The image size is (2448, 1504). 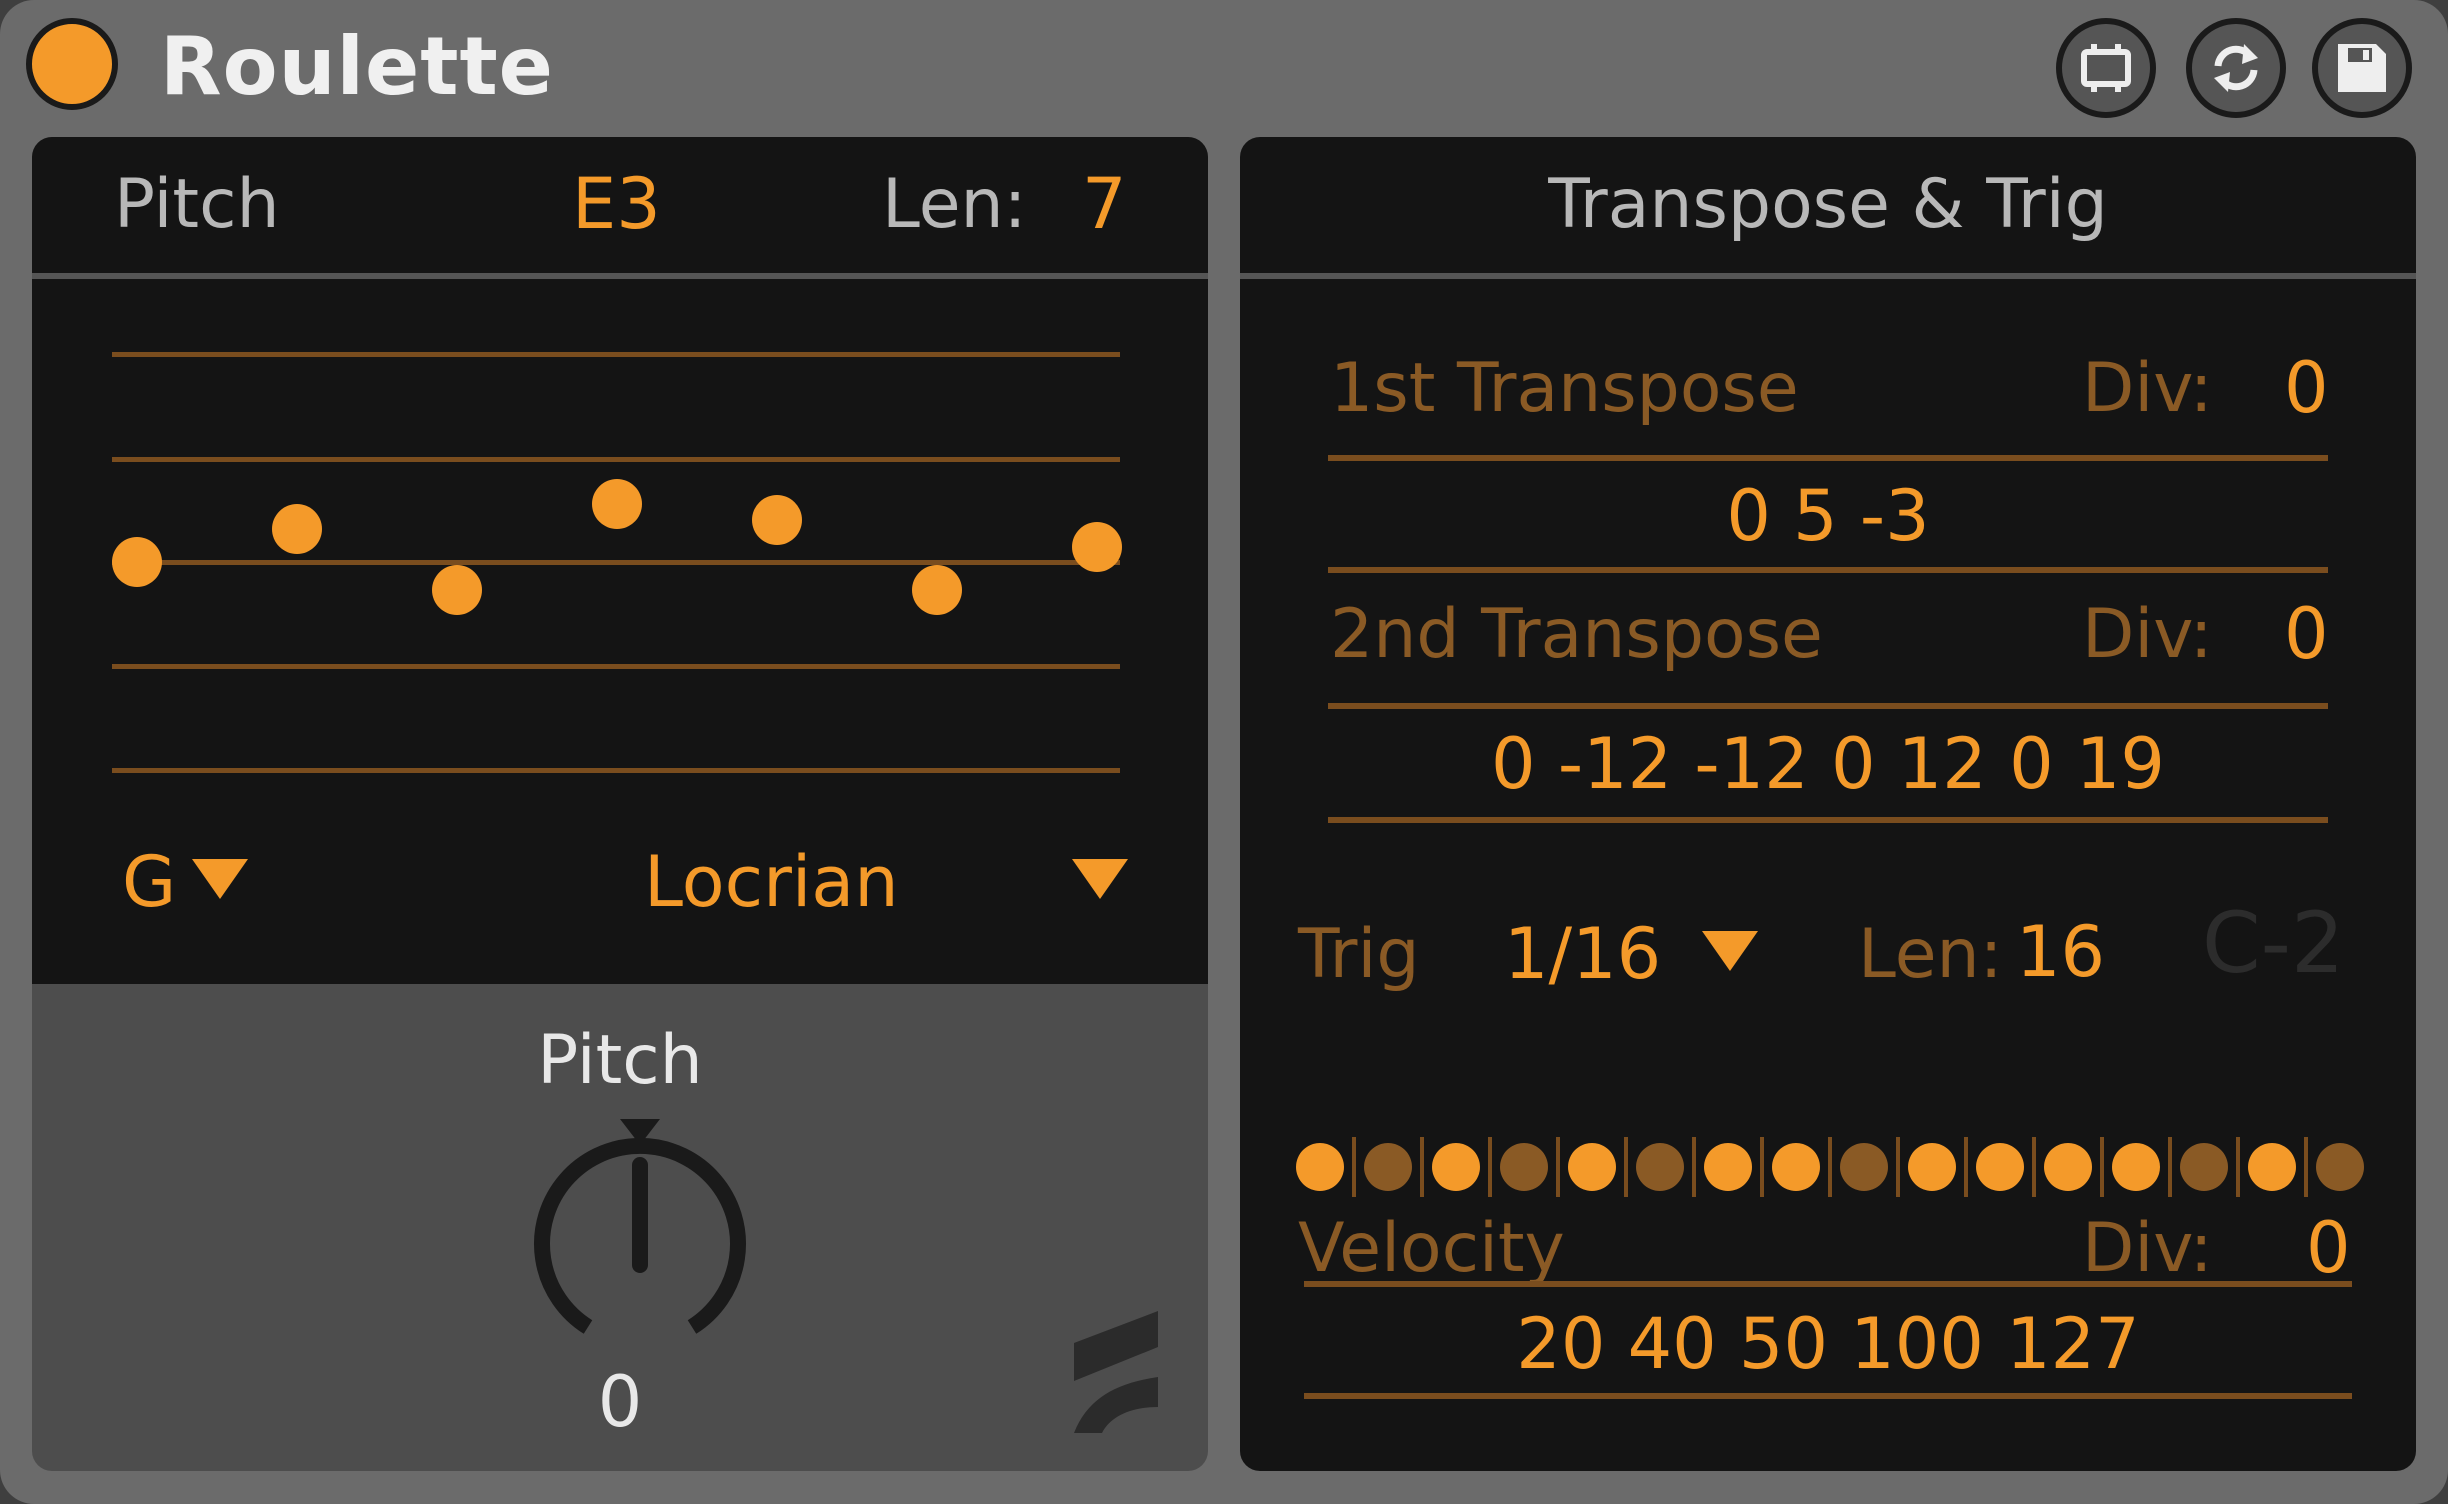 I want to click on pitch-len-label: Len:, so click(x=954, y=204).